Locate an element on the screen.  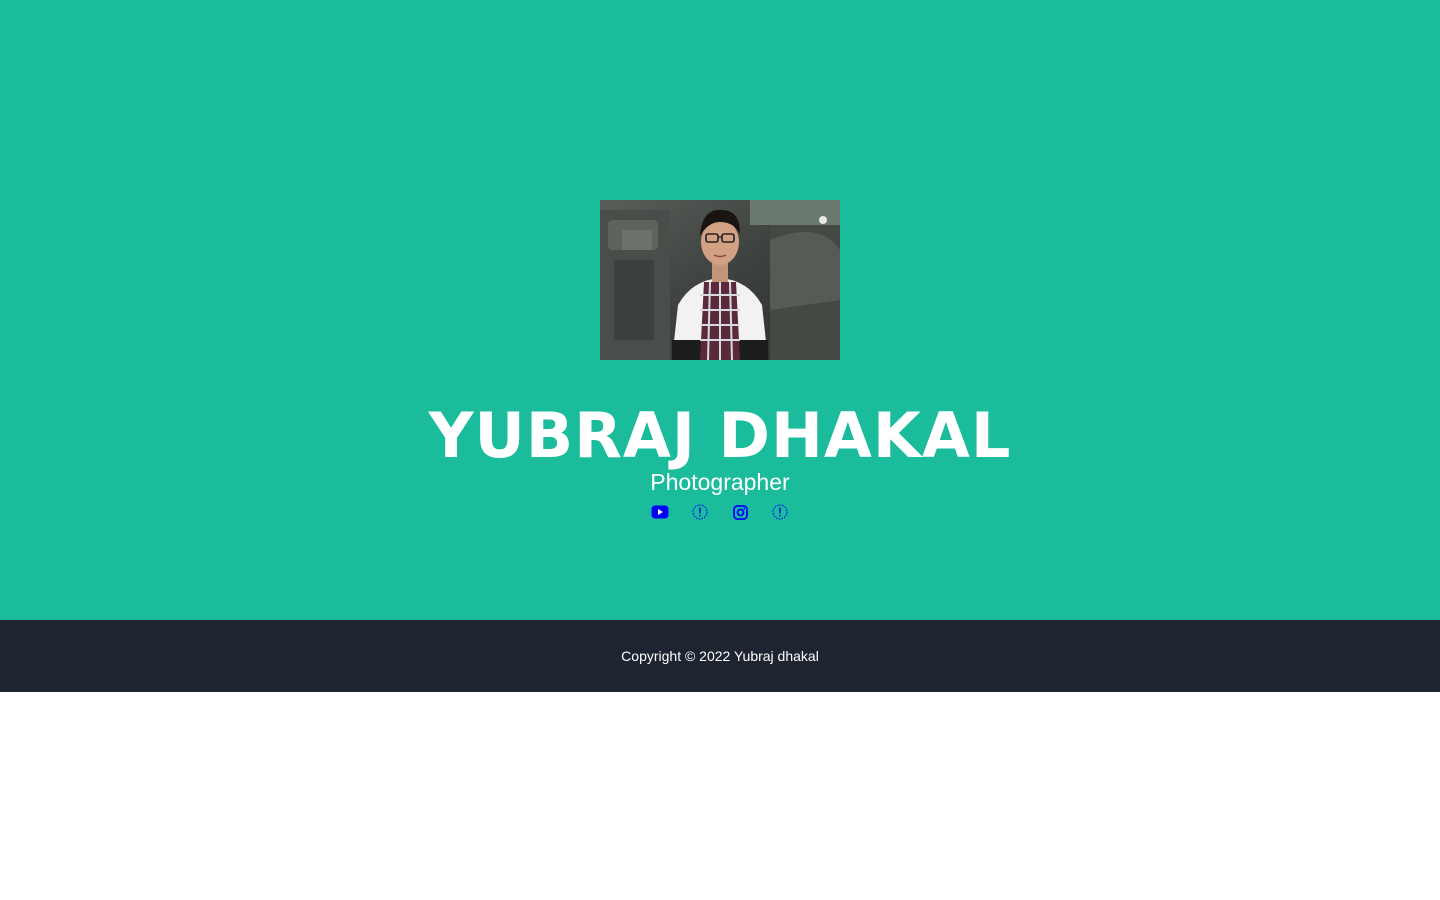
footer: Copyright © 2022 Yubraj dhakal is located at coordinates (720, 656).